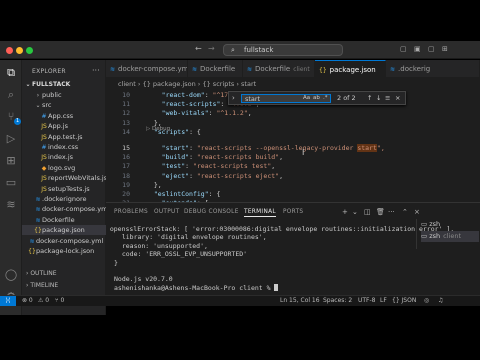  What do you see at coordinates (211, 48) in the screenshot?
I see `forward-arrow-icon: →` at bounding box center [211, 48].